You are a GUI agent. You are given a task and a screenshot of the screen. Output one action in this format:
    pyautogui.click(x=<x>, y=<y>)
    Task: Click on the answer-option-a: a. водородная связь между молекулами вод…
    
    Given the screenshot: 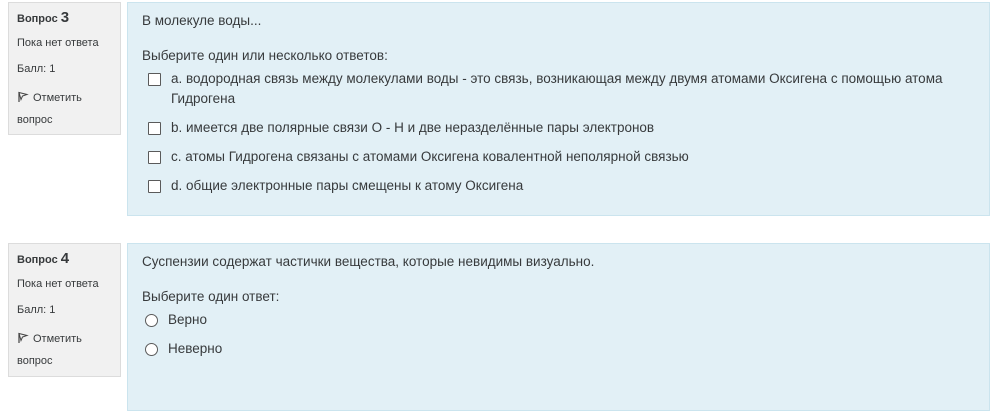 What is the action you would take?
    pyautogui.click(x=558, y=89)
    